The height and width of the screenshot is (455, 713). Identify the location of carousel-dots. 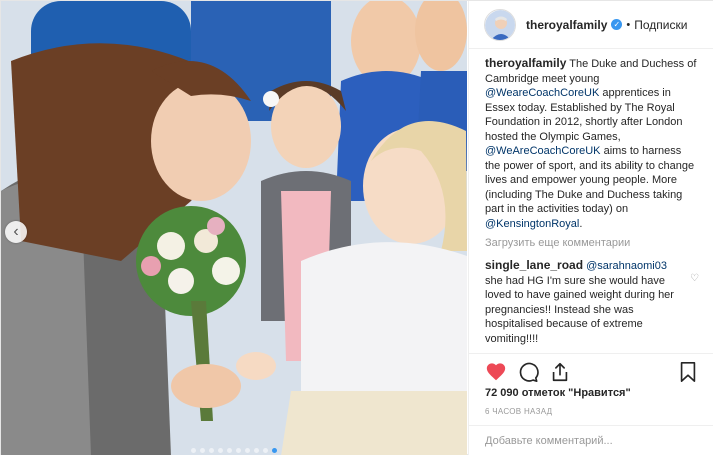
(234, 450).